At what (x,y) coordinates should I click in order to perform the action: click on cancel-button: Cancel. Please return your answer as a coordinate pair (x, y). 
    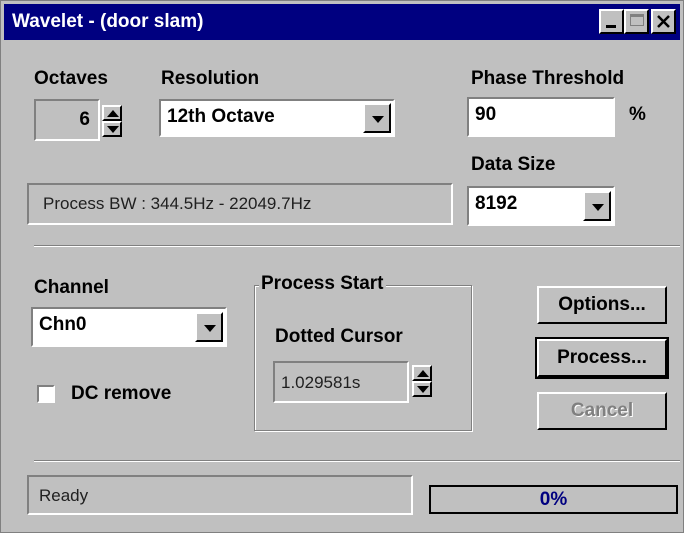
    Looking at the image, I should click on (602, 411).